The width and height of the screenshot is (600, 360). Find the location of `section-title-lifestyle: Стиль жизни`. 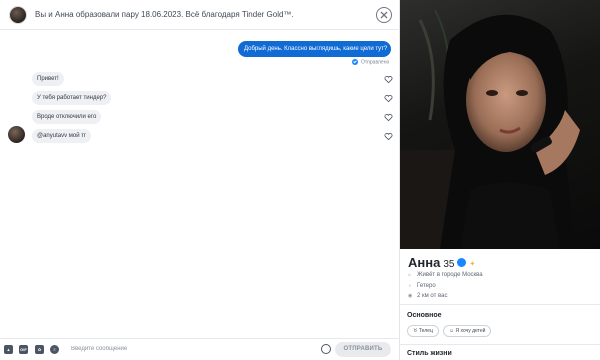

section-title-lifestyle: Стиль жизни is located at coordinates (429, 353).